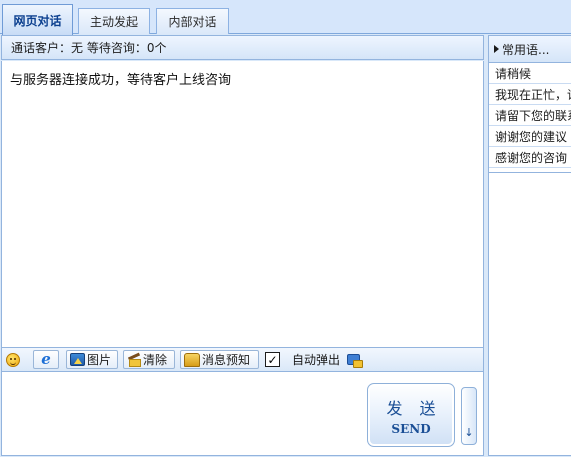 The height and width of the screenshot is (457, 571). Describe the element at coordinates (411, 428) in the screenshot. I see `send-label-en: SEND` at that location.